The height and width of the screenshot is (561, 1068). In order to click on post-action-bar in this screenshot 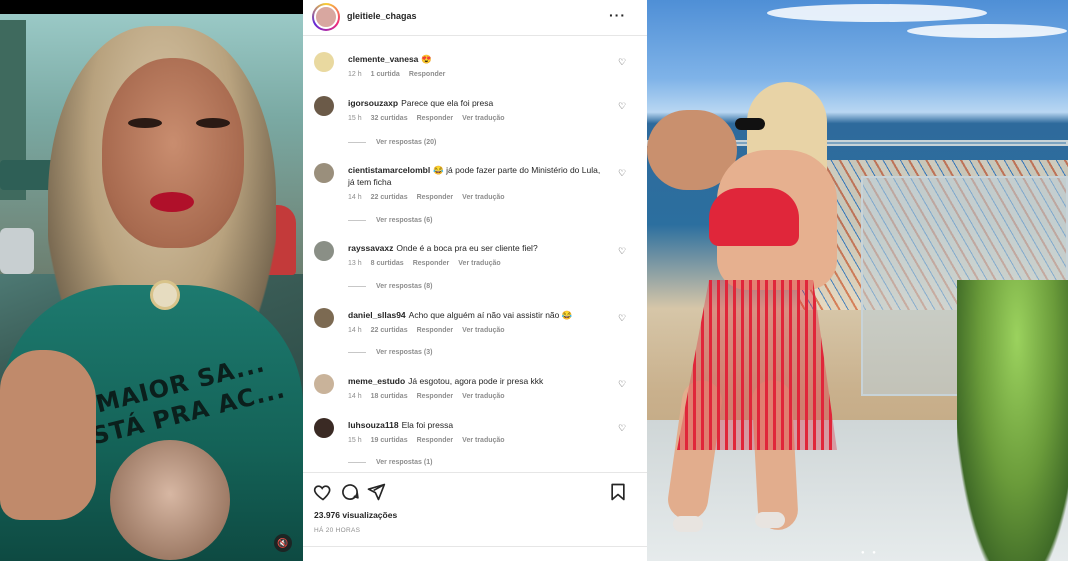, I will do `click(475, 492)`.